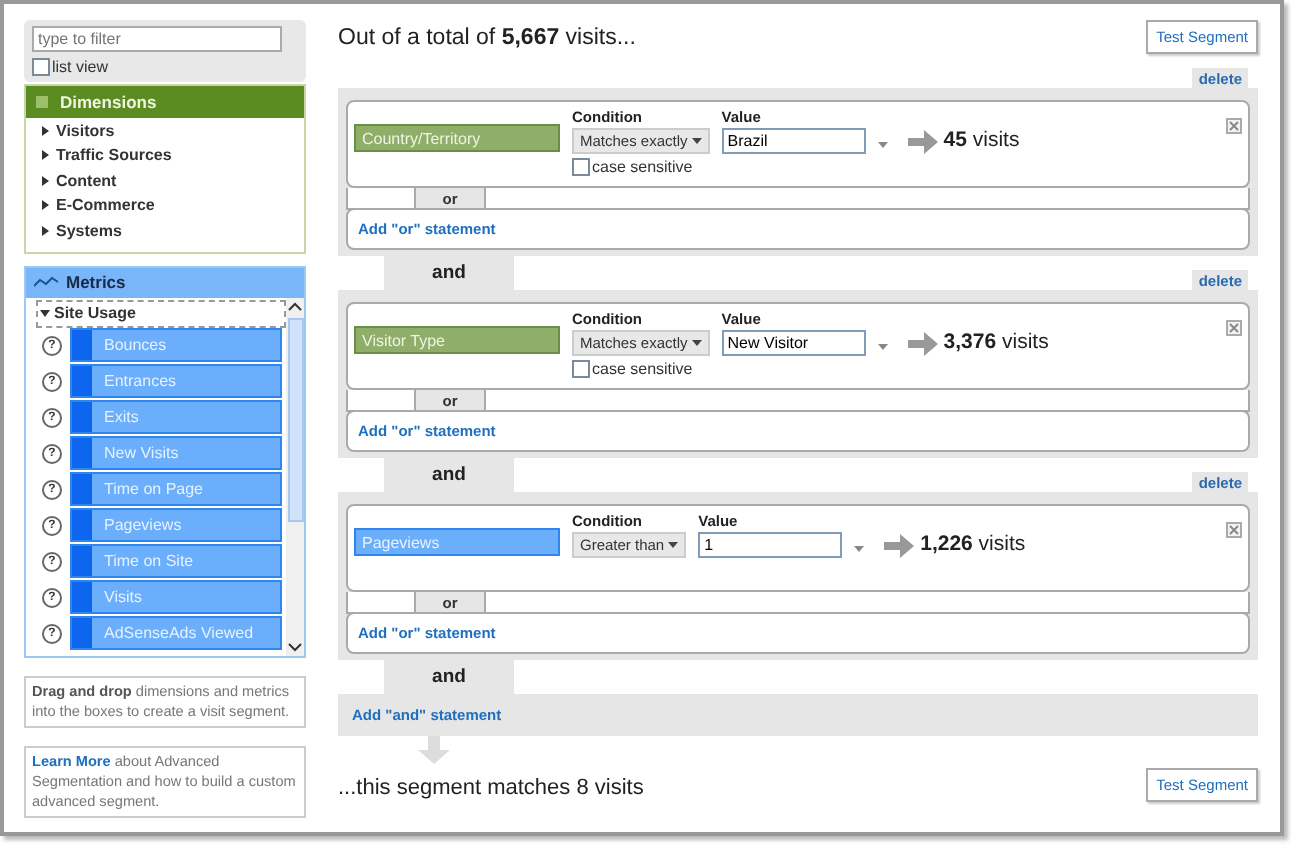  I want to click on dimensions-header: Dimensions, so click(165, 102).